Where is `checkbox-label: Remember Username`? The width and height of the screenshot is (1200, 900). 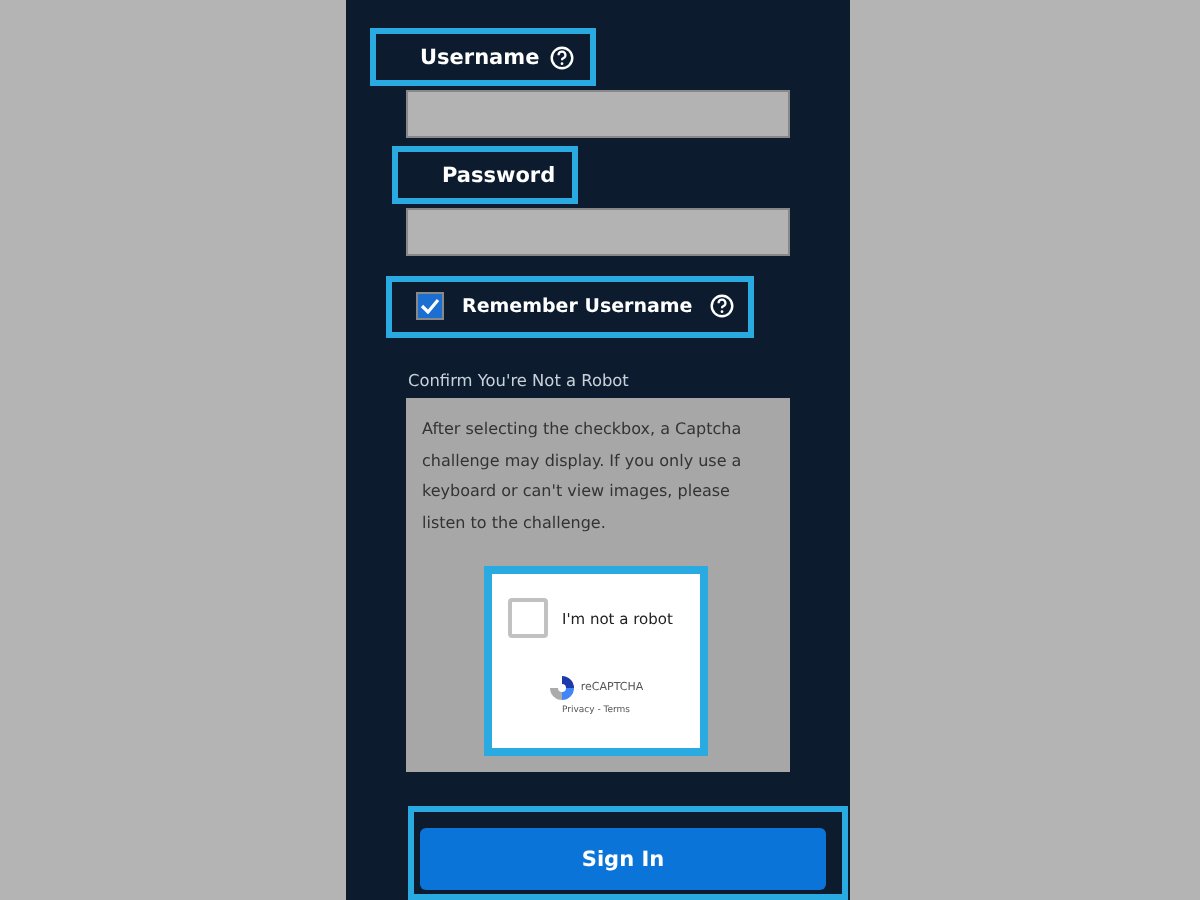 checkbox-label: Remember Username is located at coordinates (577, 306).